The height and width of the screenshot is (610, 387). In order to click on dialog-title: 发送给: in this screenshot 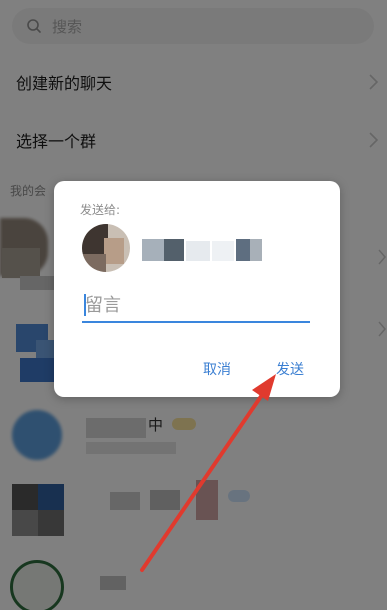, I will do `click(100, 210)`.